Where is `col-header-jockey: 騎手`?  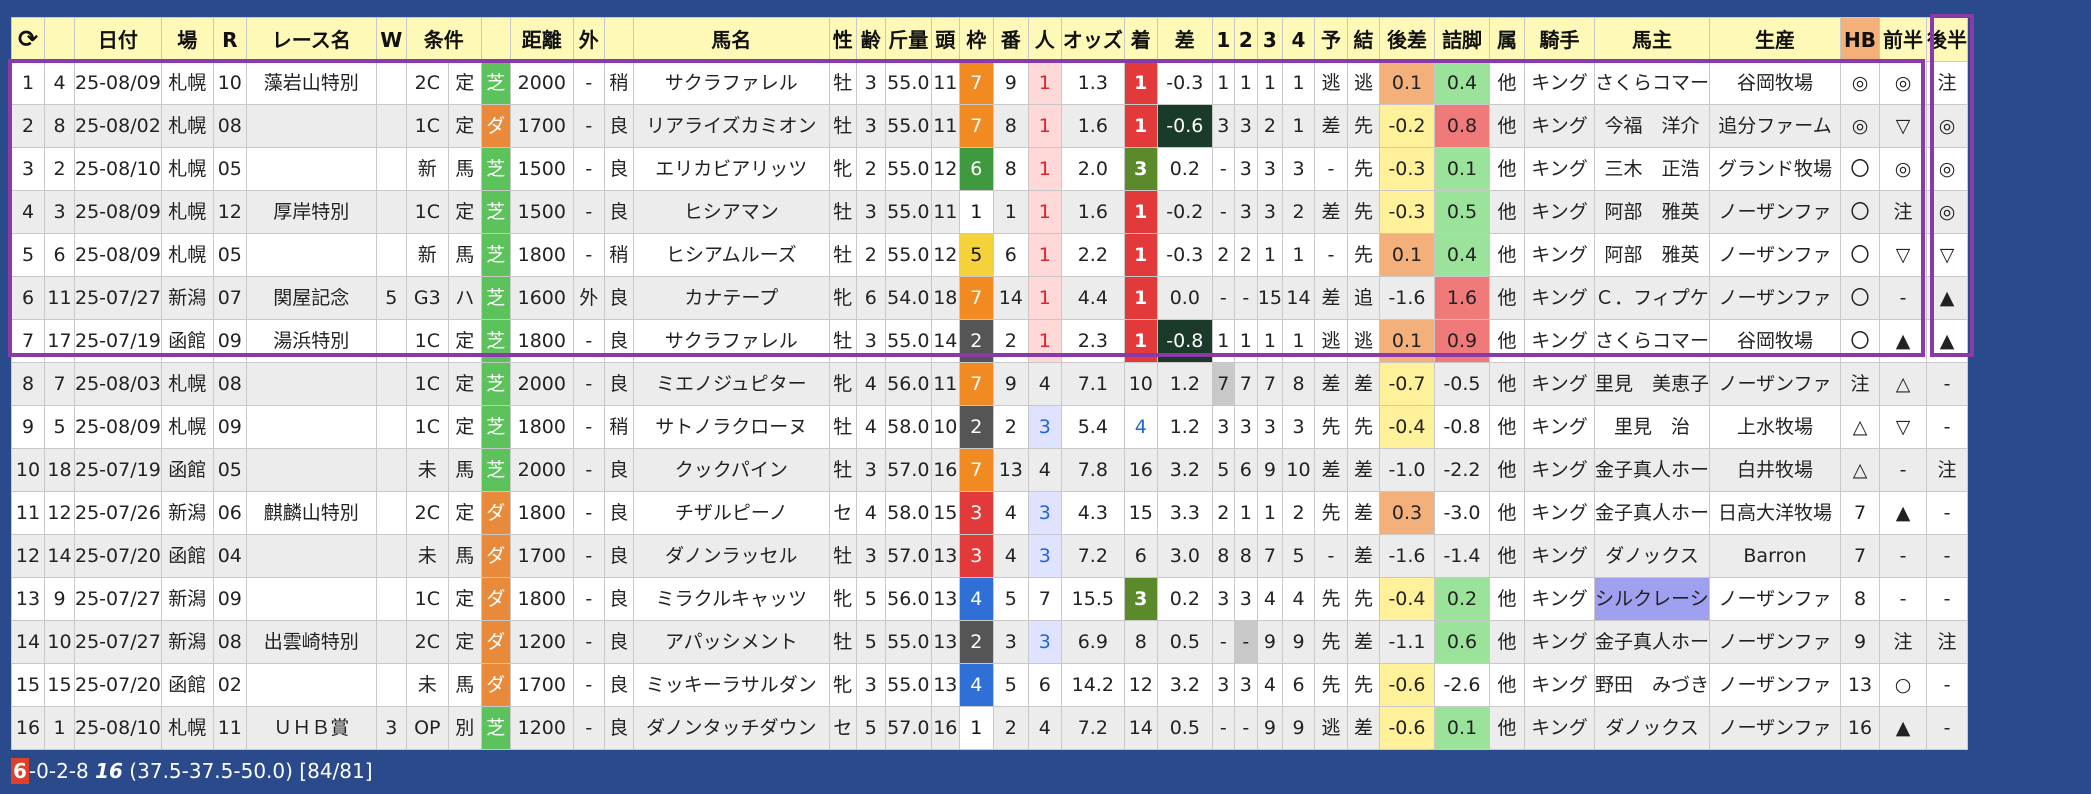
col-header-jockey: 騎手 is located at coordinates (1559, 39).